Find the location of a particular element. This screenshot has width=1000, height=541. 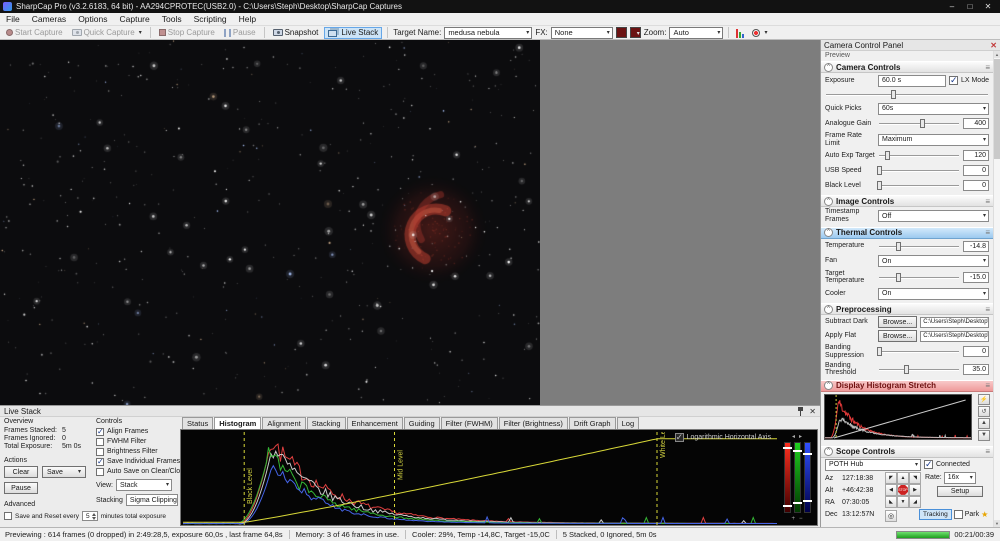

scope-controls-header: ^ Scope Controls ≡ is located at coordinates (907, 451).